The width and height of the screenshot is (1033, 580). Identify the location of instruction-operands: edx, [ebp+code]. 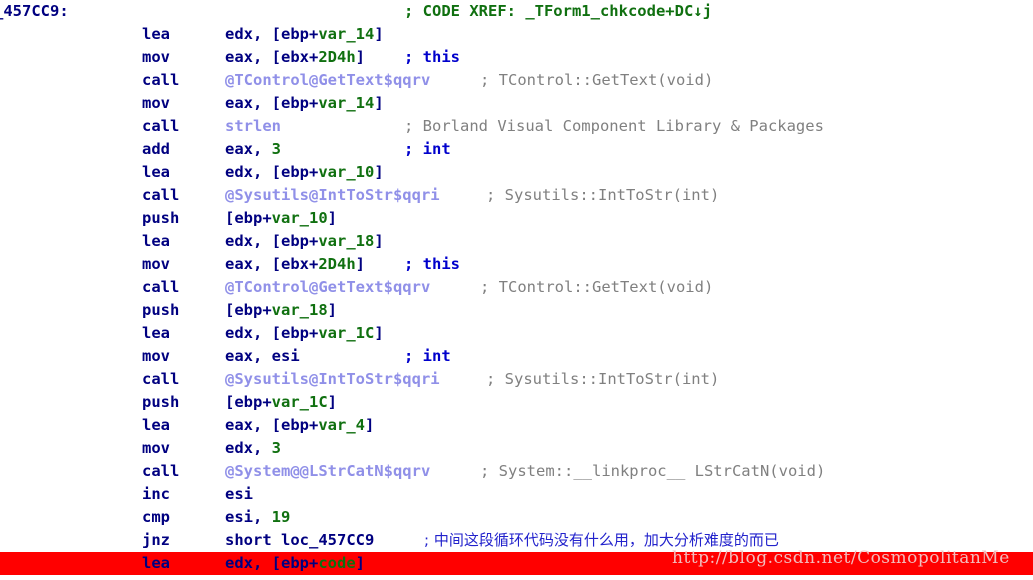
(295, 563).